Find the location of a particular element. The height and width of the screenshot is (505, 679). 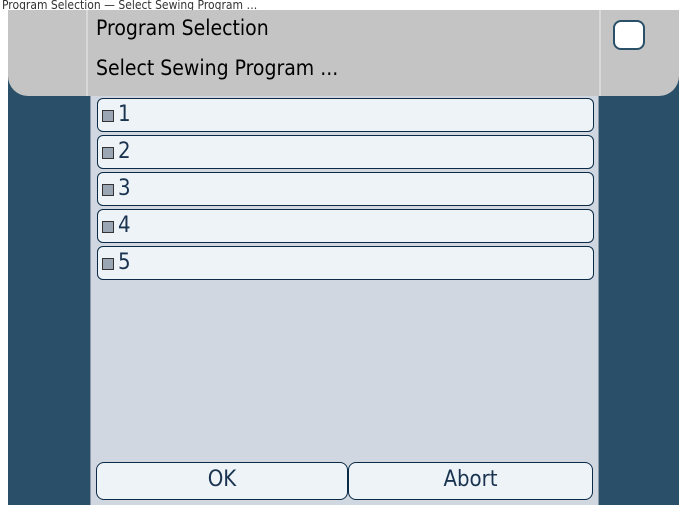

header-divider-left is located at coordinates (87, 53).